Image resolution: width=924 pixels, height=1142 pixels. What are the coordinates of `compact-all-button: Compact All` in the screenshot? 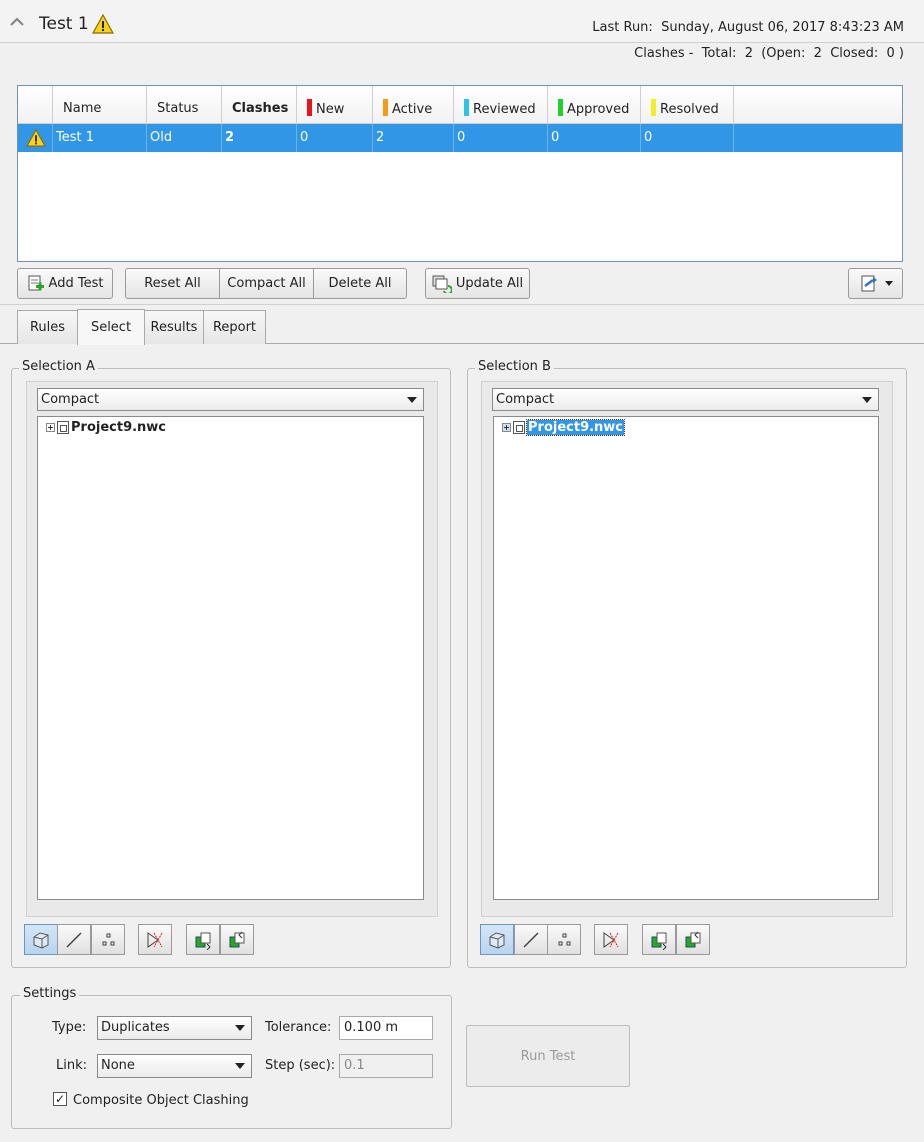 It's located at (266, 283).